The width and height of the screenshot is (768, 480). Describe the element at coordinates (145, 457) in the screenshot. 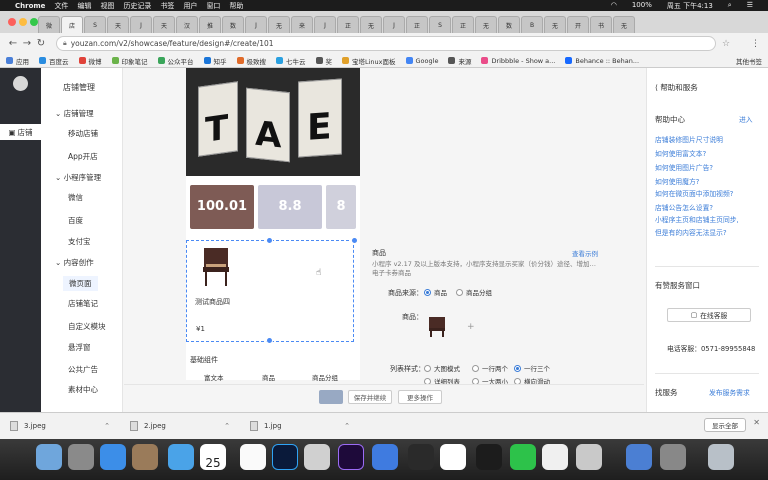

I see `preview-app-icon` at that location.